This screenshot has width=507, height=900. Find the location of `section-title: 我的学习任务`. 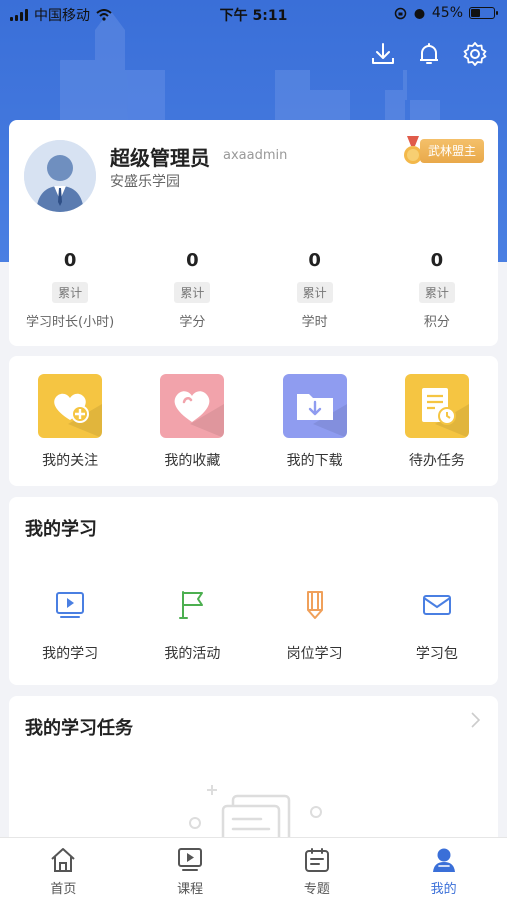

section-title: 我的学习任务 is located at coordinates (79, 728).